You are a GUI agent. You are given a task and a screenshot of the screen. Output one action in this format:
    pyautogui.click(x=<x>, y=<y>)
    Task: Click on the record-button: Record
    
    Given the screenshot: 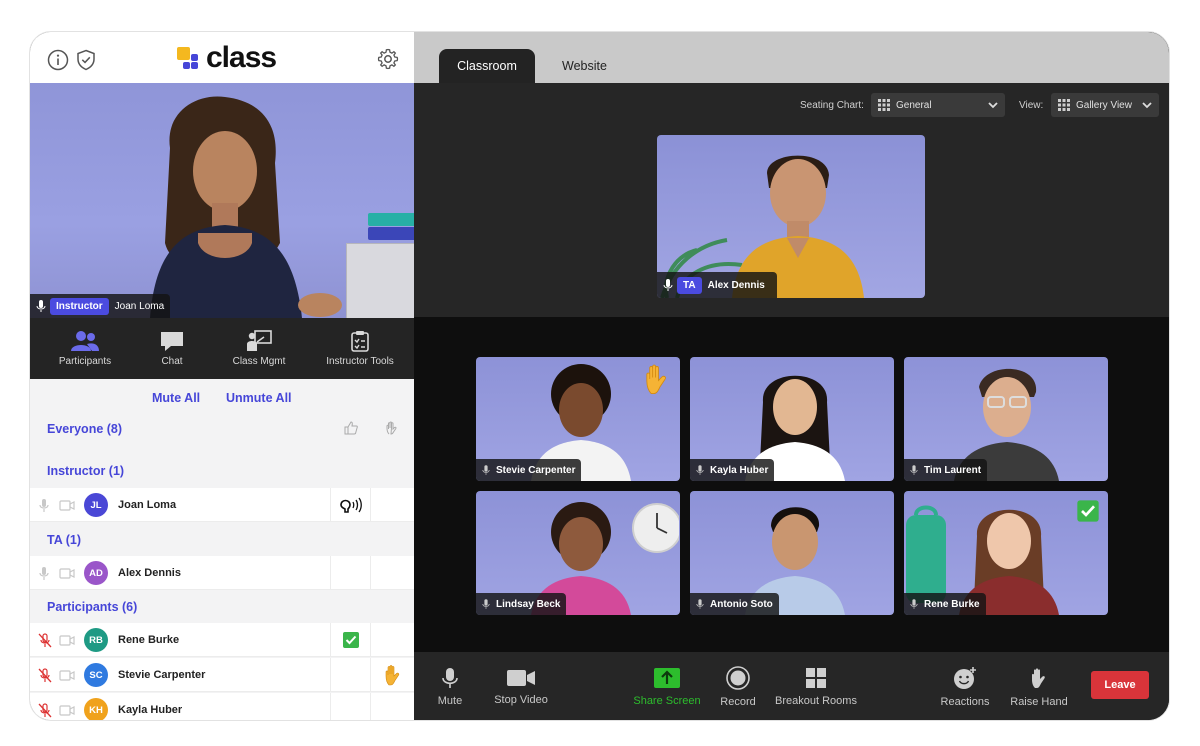 What is the action you would take?
    pyautogui.click(x=738, y=686)
    